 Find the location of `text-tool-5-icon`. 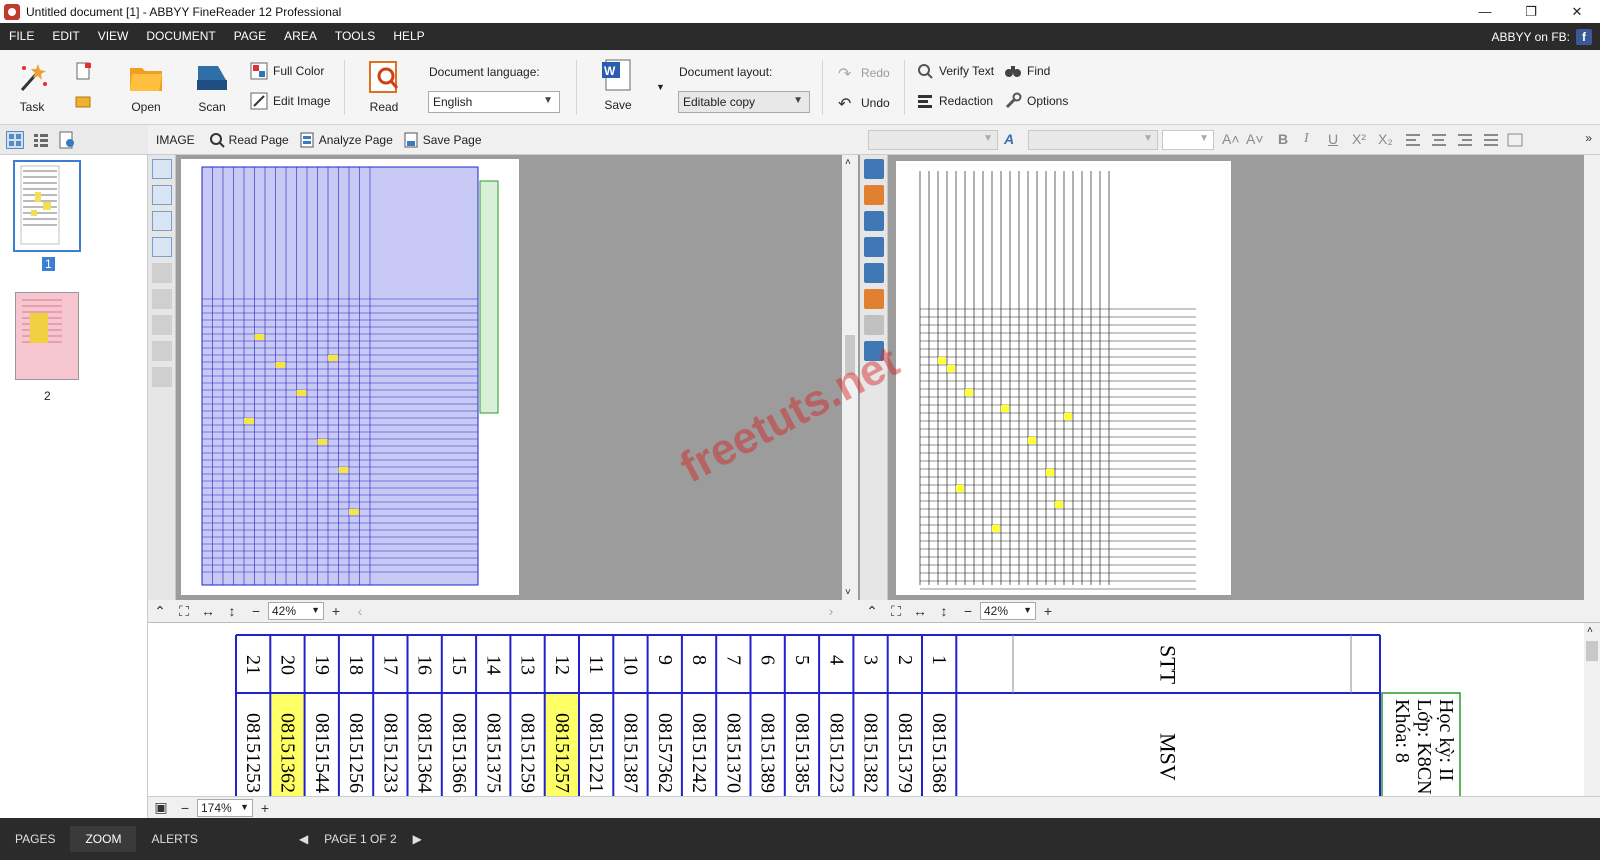

text-tool-5-icon is located at coordinates (874, 273).